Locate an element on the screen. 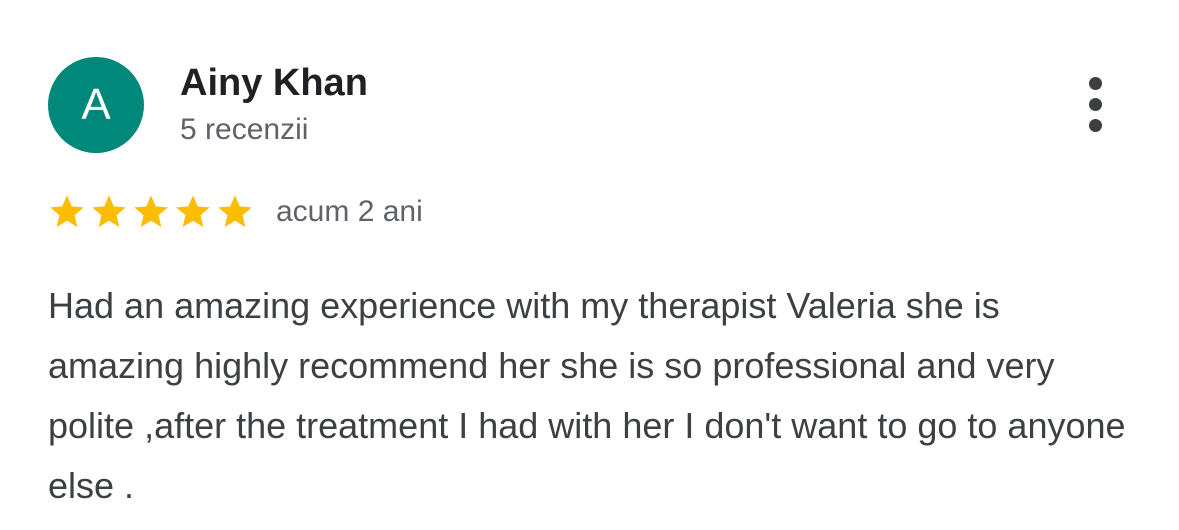 The width and height of the screenshot is (1179, 530). avatar: A is located at coordinates (96, 105).